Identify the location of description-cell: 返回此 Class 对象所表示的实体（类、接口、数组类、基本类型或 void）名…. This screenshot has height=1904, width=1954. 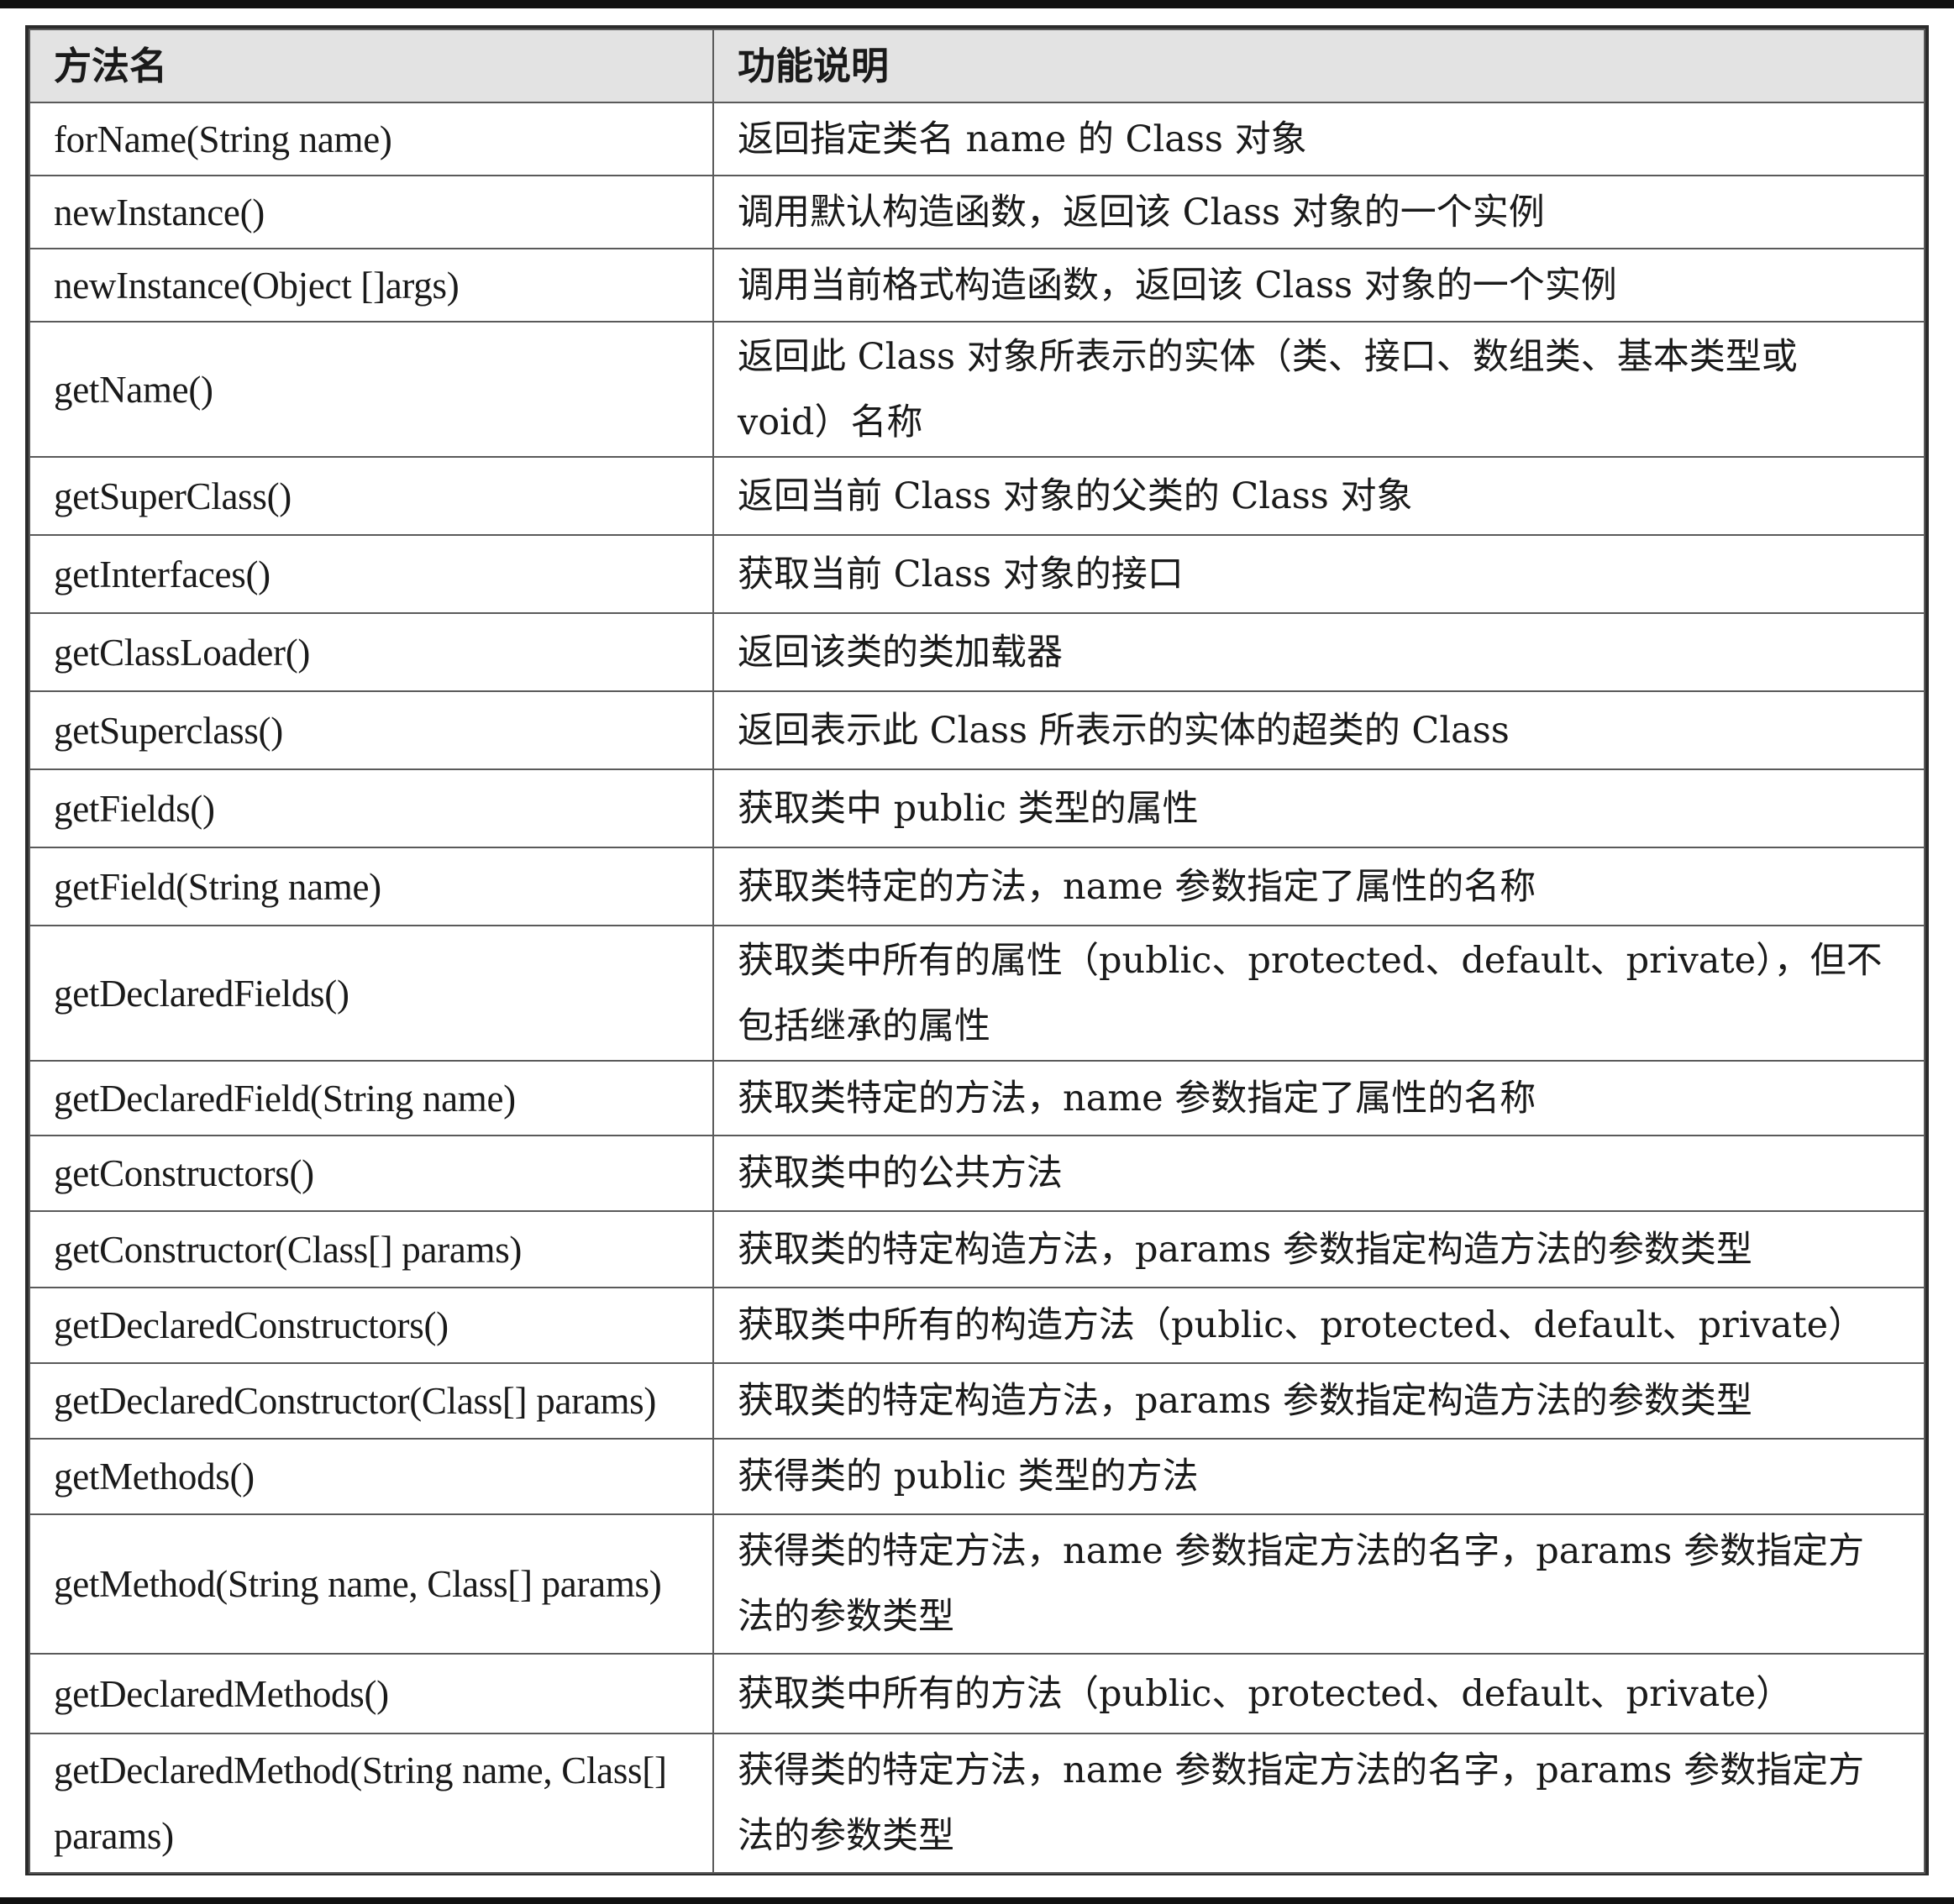
(1318, 389).